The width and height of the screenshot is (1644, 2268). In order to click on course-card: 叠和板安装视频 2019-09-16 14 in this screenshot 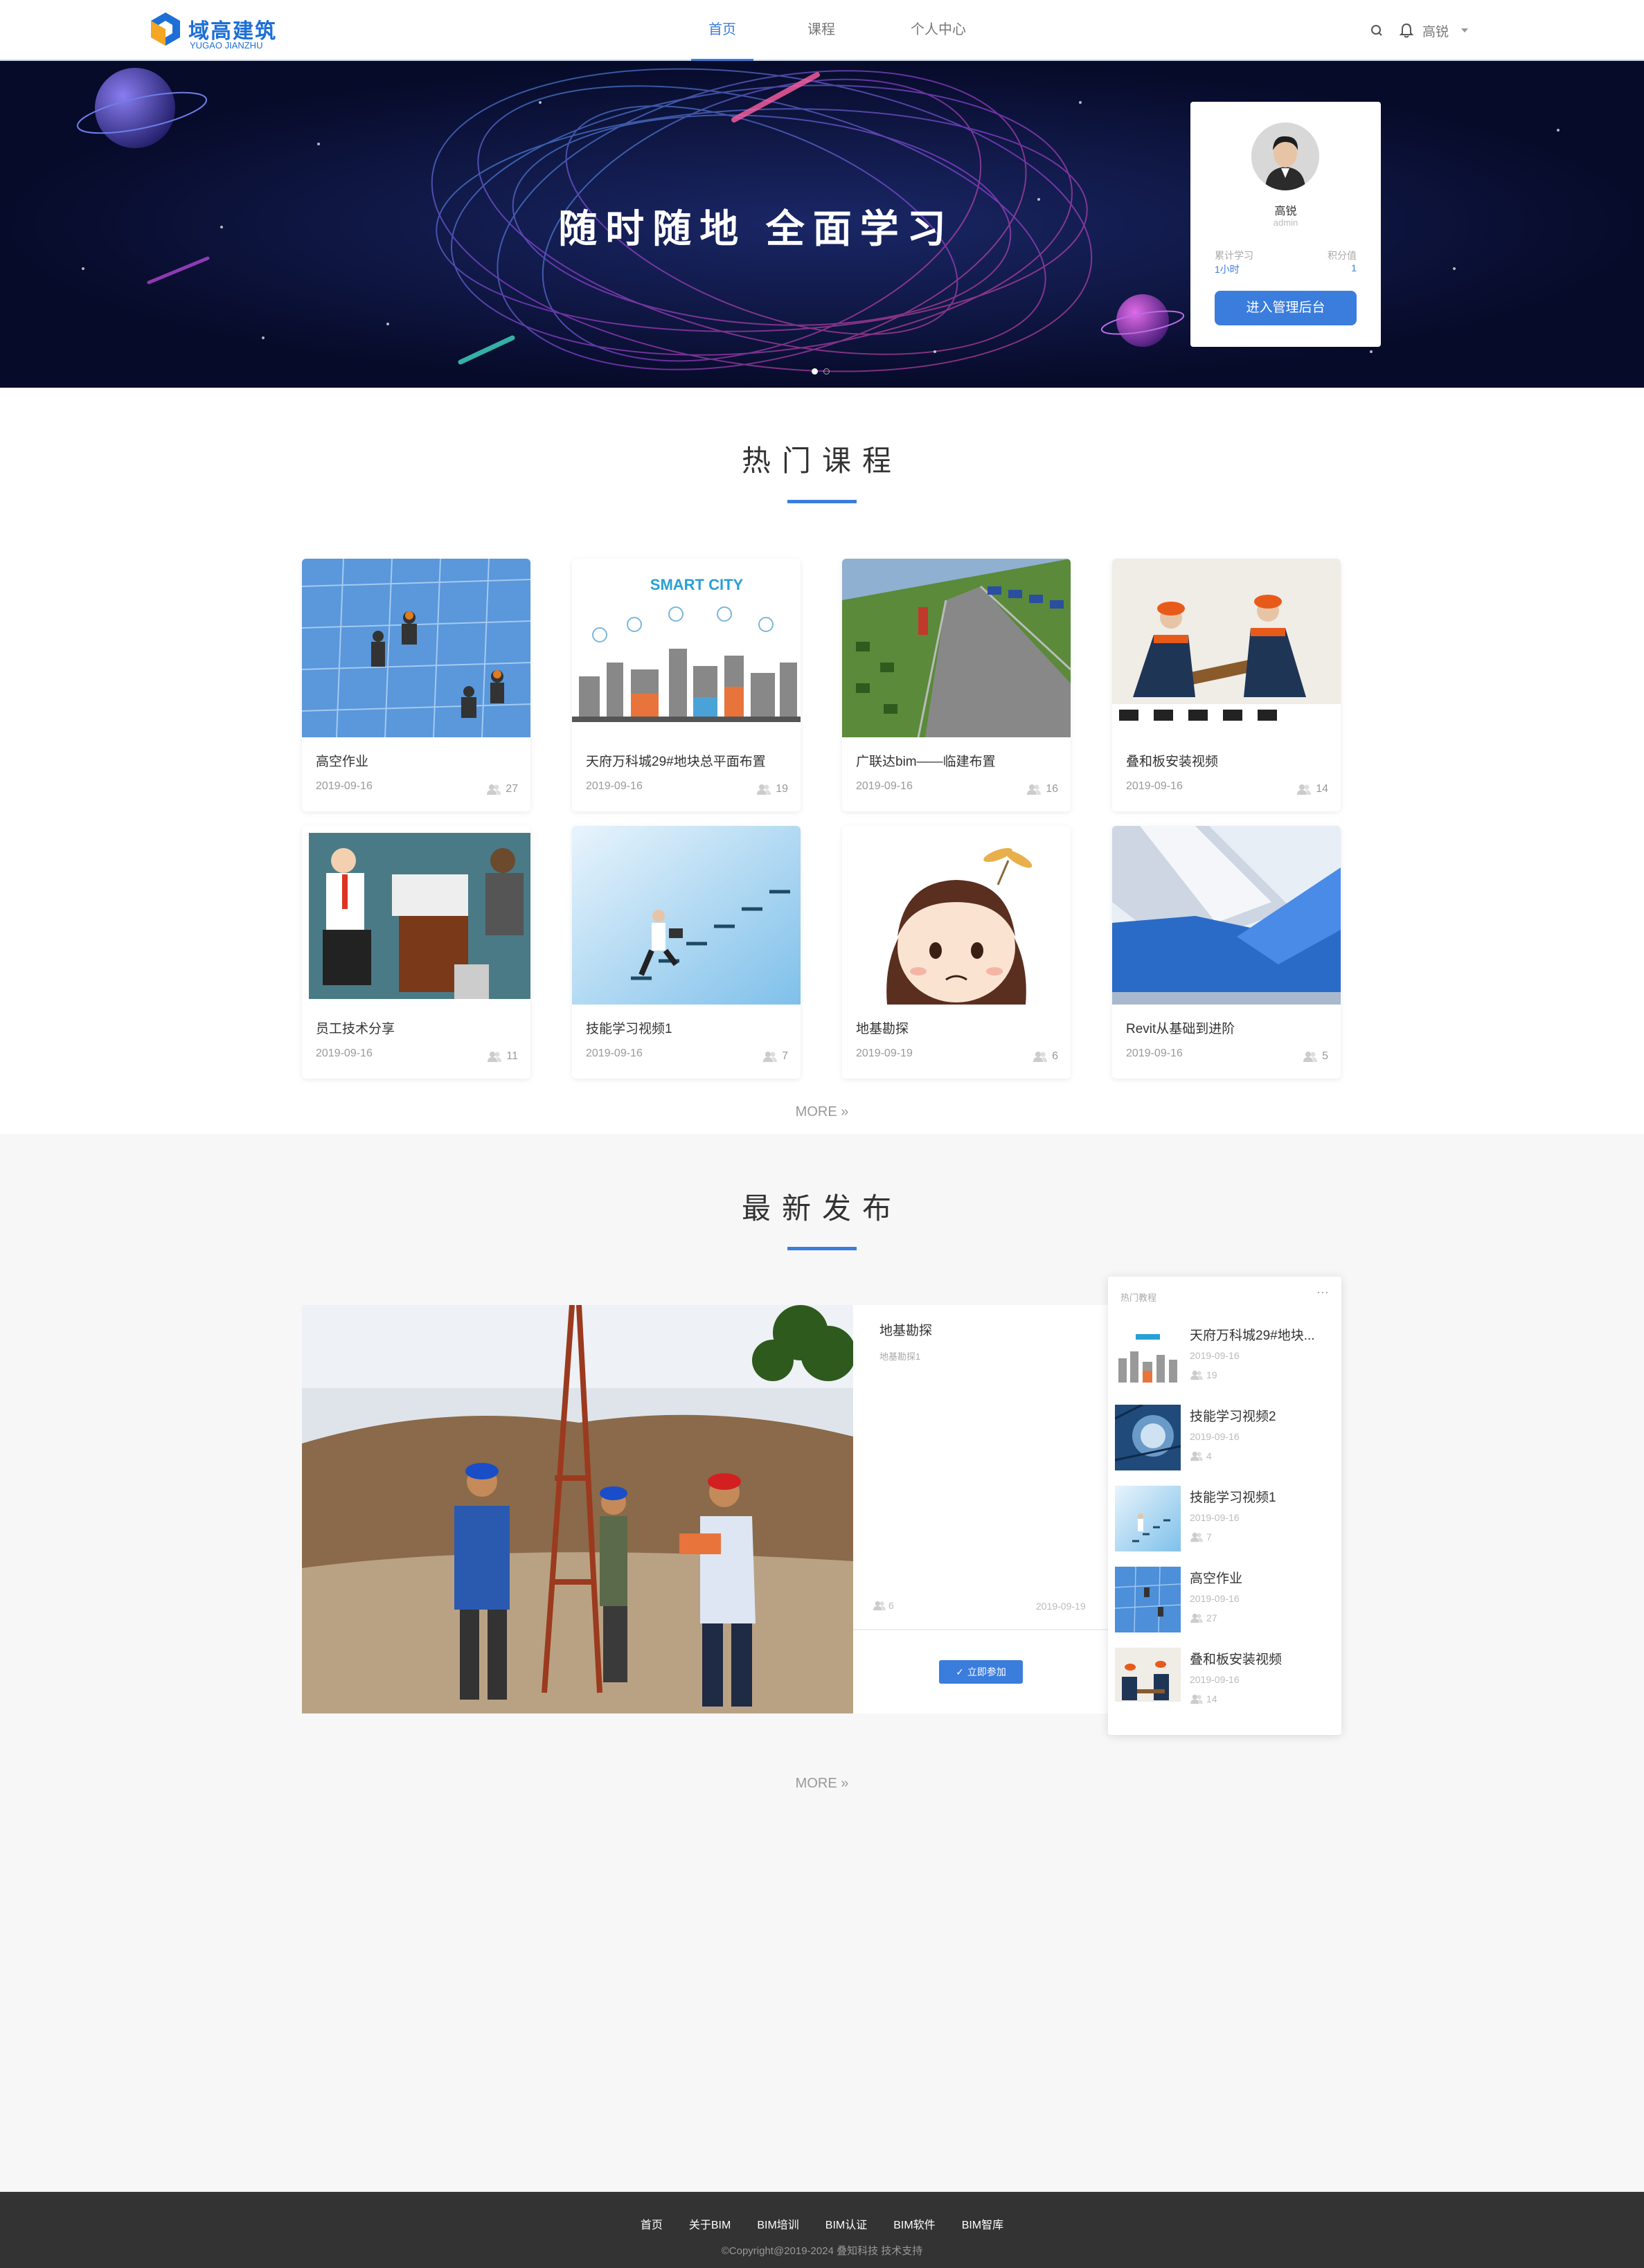, I will do `click(1226, 685)`.